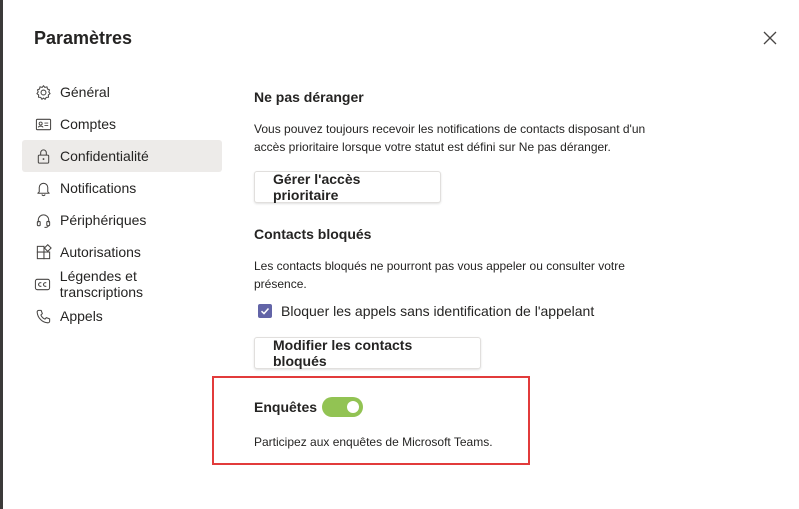 Image resolution: width=799 pixels, height=509 pixels. Describe the element at coordinates (101, 284) in the screenshot. I see `sidebar-item-label: Légendes et transcriptions` at that location.